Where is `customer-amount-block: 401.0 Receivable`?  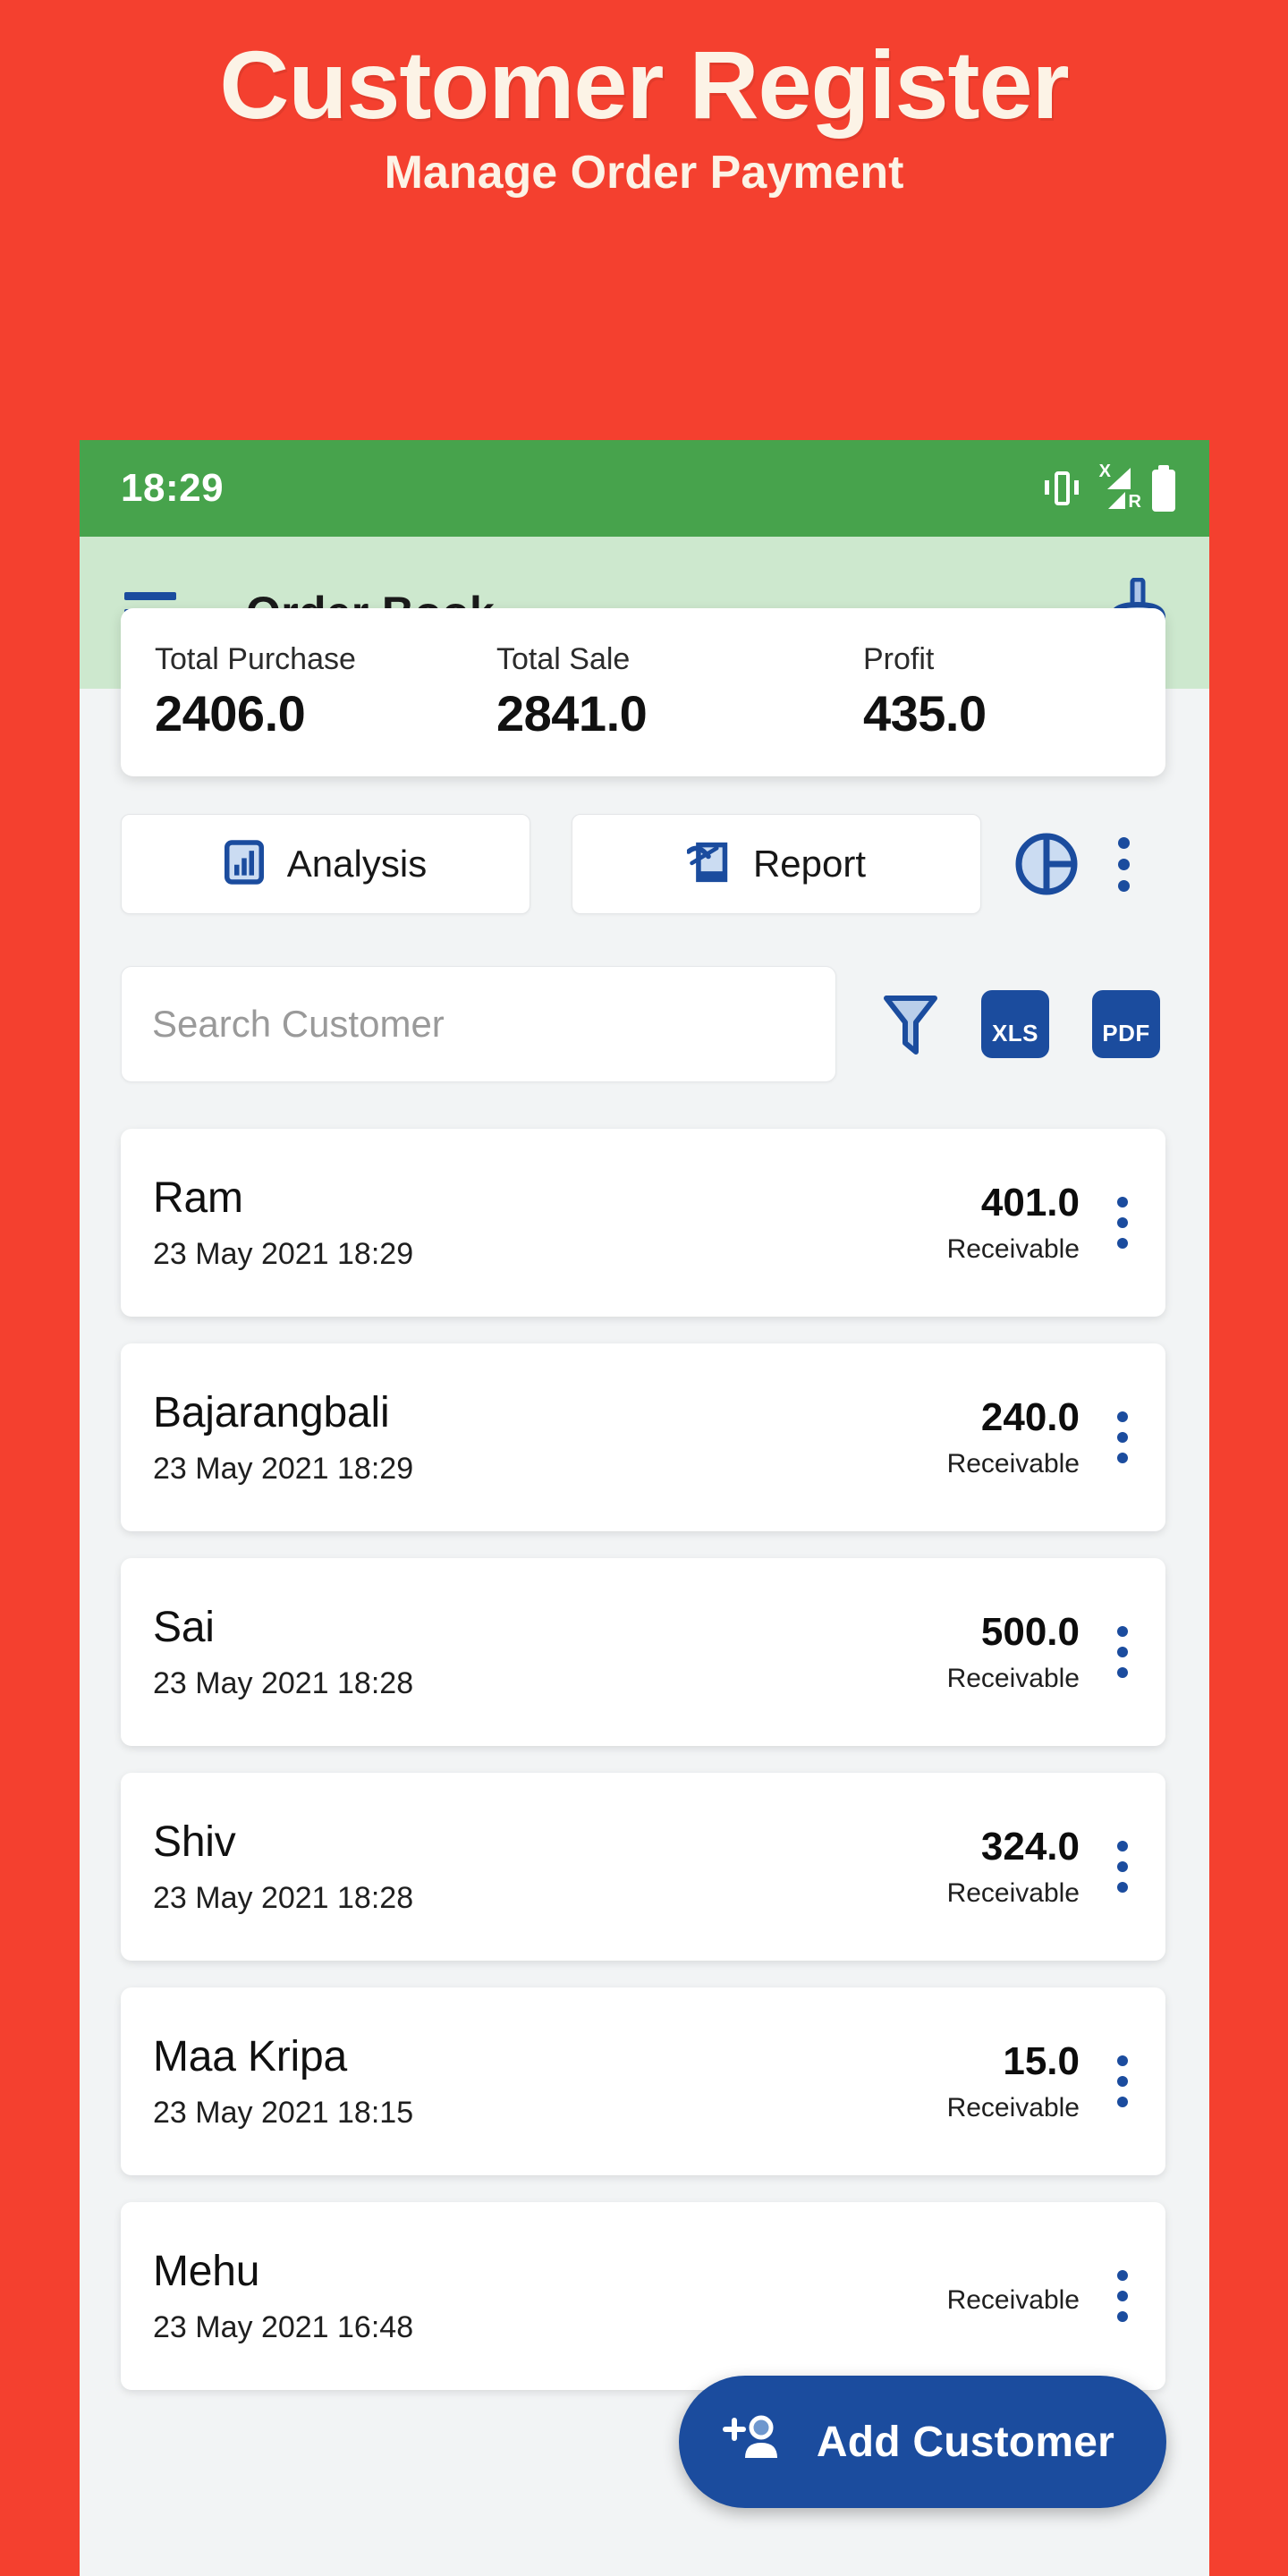
customer-amount-block: 401.0 Receivable is located at coordinates (1013, 1223).